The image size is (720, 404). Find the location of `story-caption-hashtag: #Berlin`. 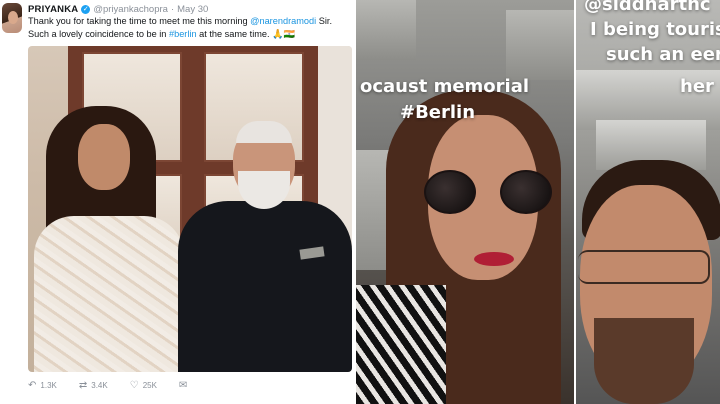

story-caption-hashtag: #Berlin is located at coordinates (438, 112).